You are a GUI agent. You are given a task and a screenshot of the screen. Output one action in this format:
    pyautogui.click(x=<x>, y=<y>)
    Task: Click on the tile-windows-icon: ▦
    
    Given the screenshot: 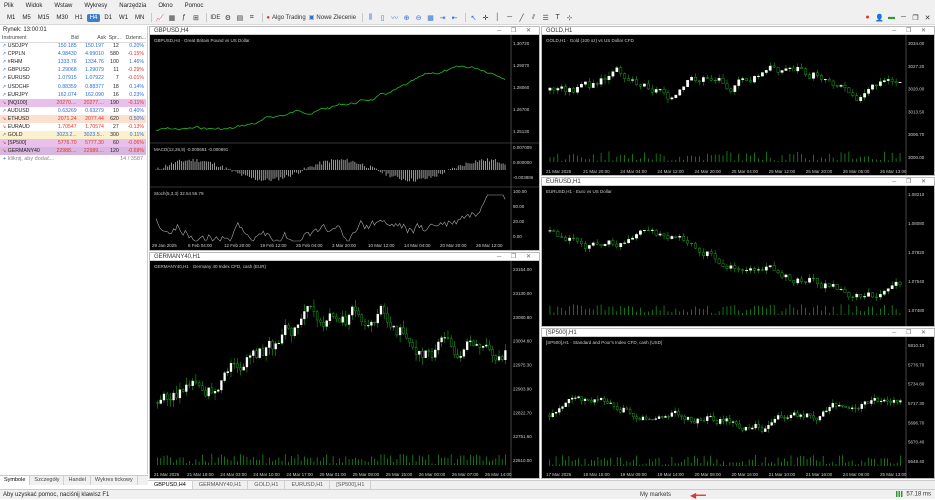 What is the action you would take?
    pyautogui.click(x=430, y=18)
    